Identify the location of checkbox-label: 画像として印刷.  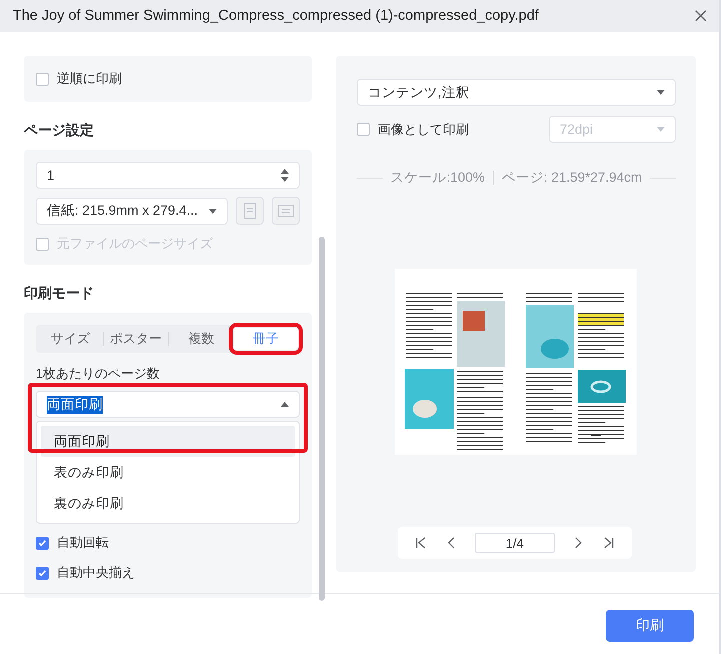
(423, 129).